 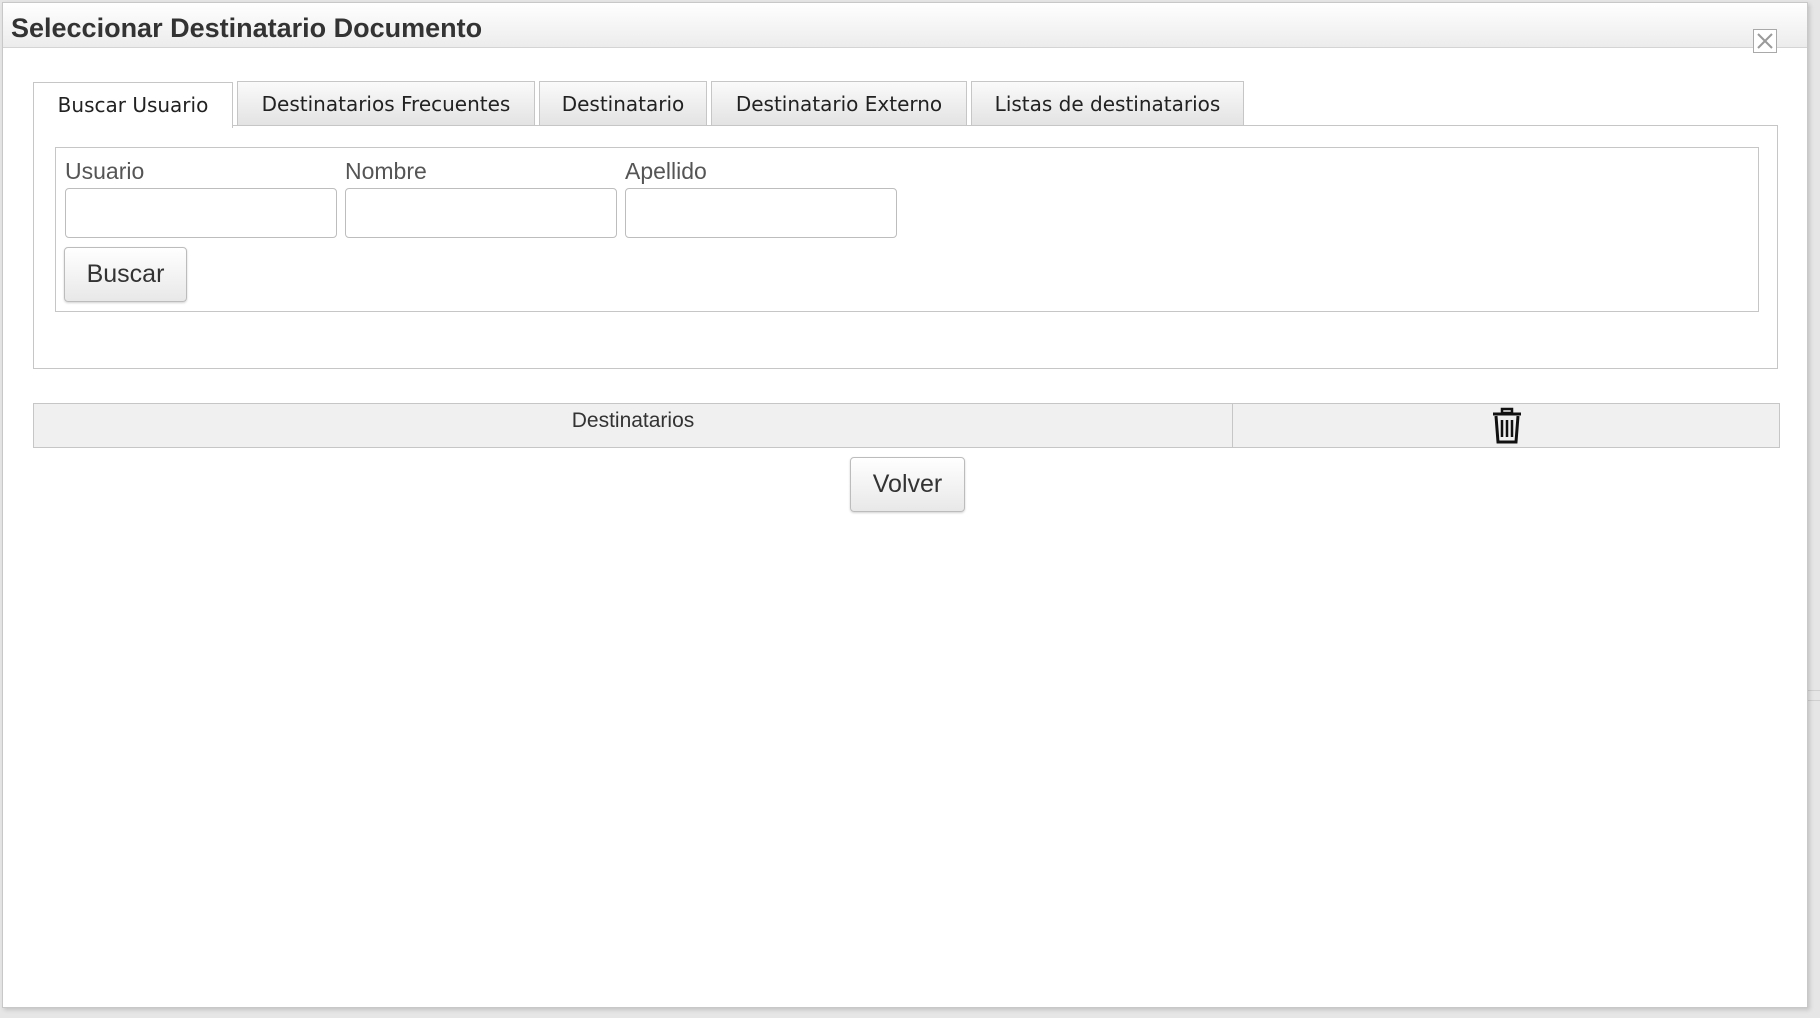 I want to click on nombre-input, so click(x=481, y=213).